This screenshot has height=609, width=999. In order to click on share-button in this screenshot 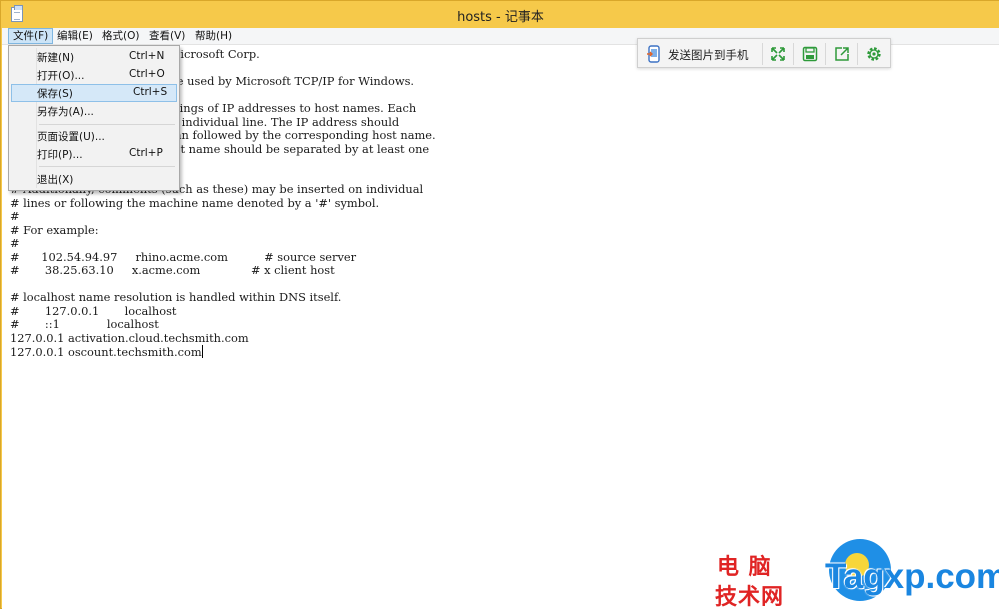, I will do `click(842, 54)`.